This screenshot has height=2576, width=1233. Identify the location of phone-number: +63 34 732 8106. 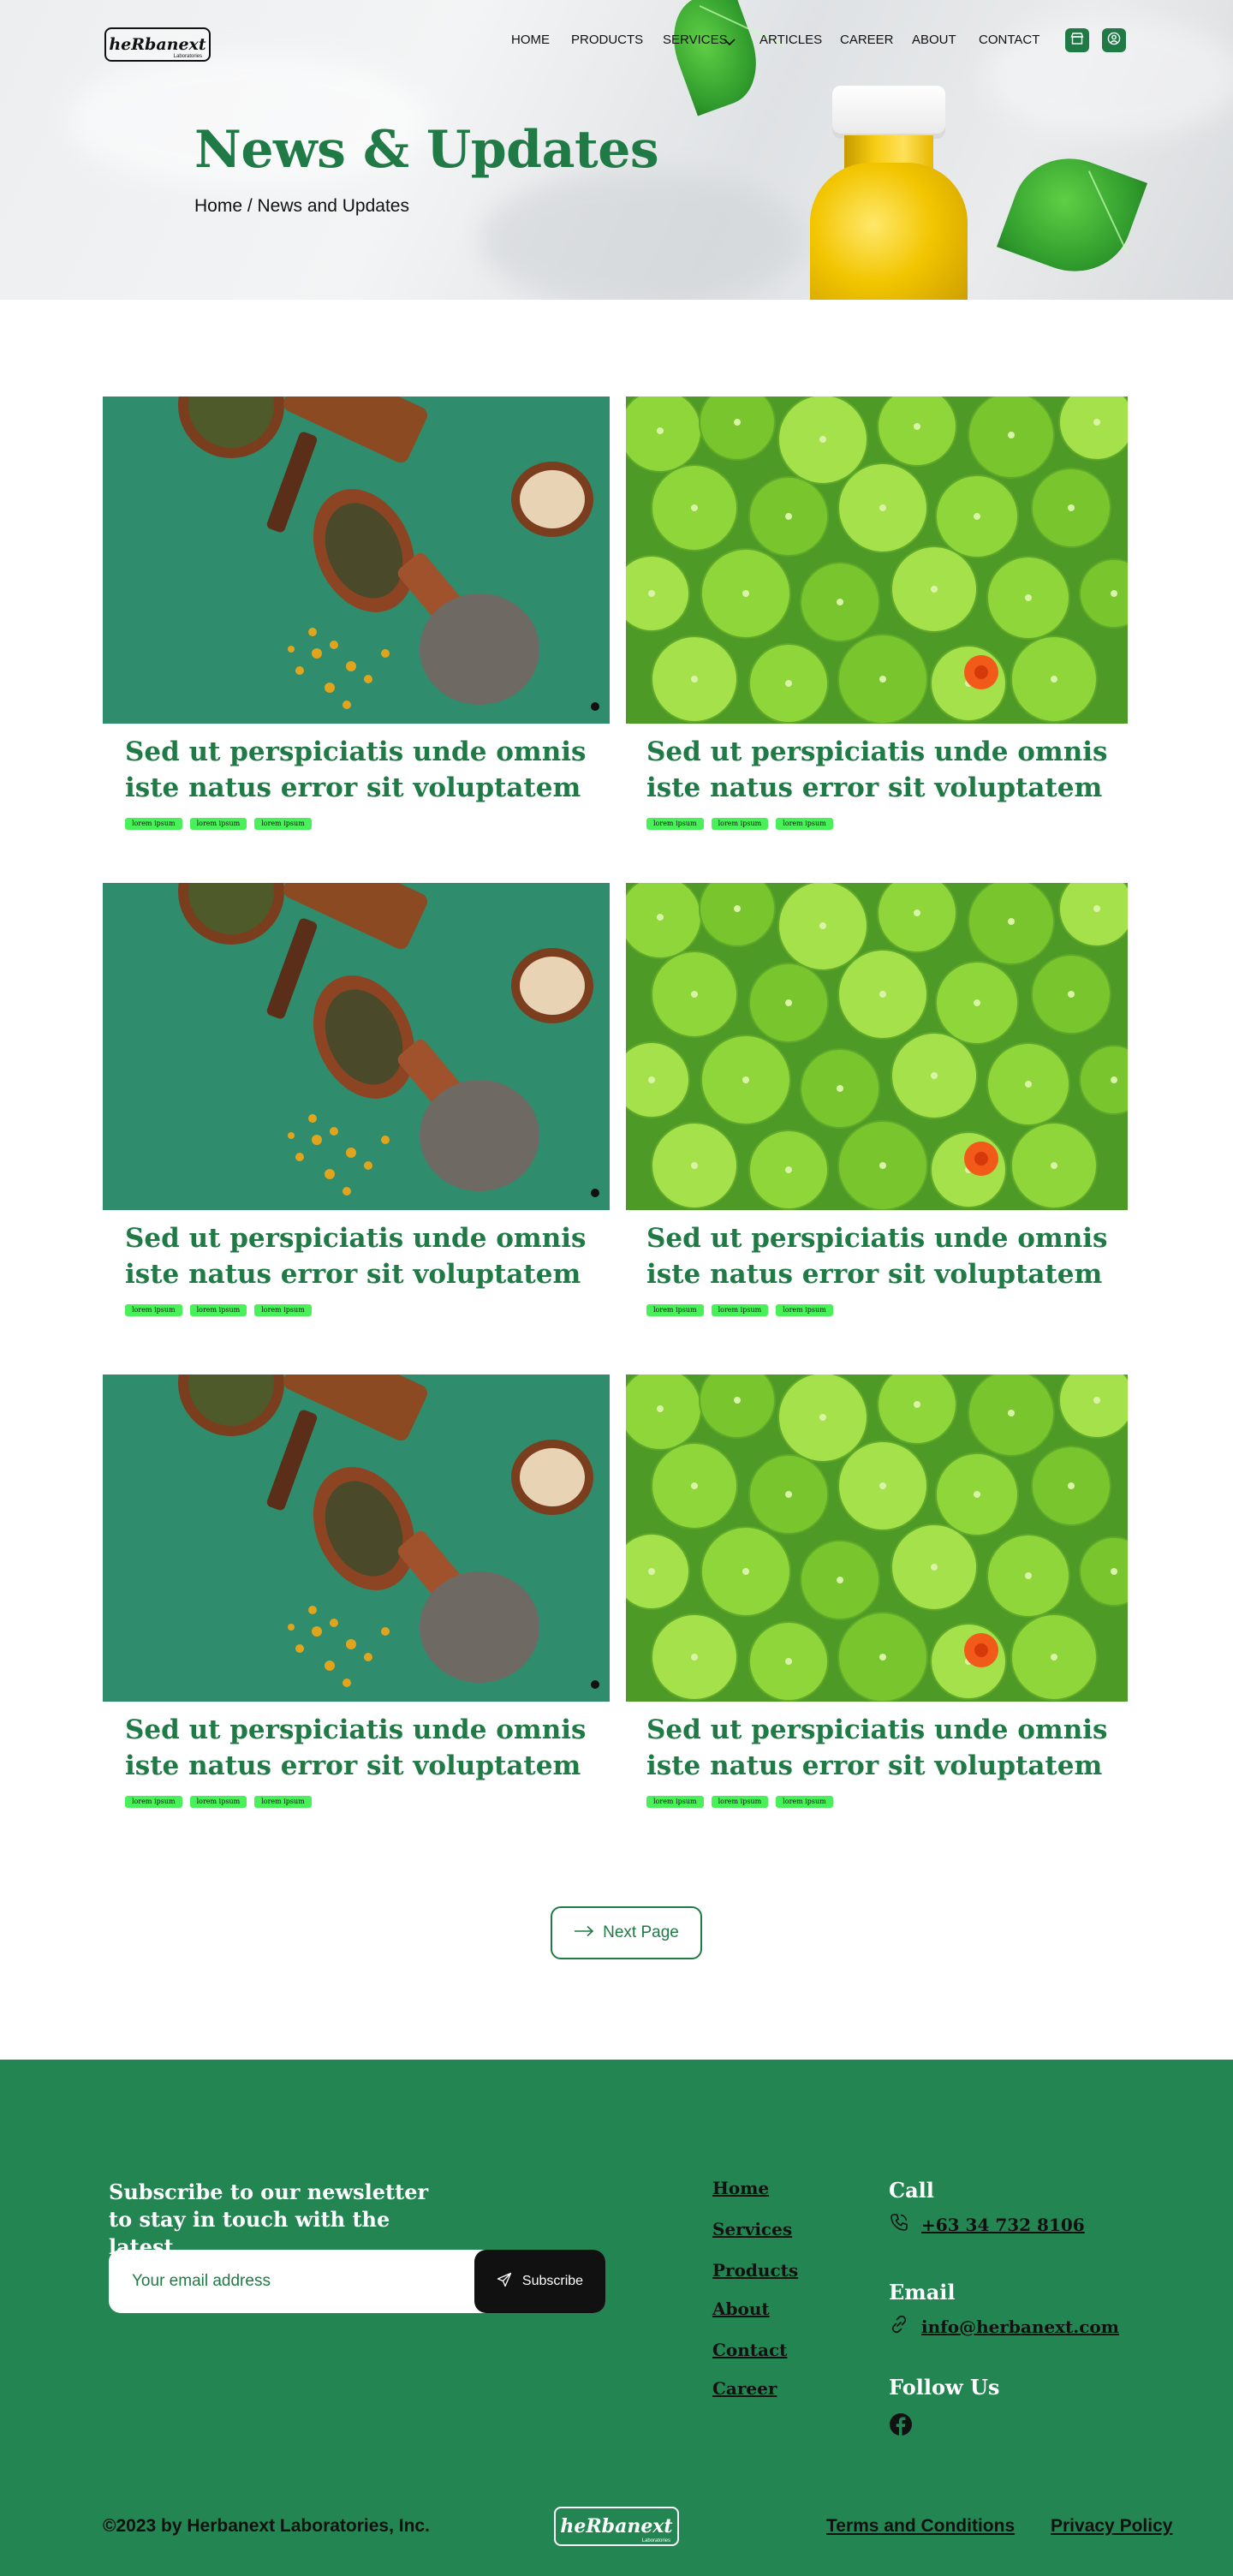
(1003, 2224).